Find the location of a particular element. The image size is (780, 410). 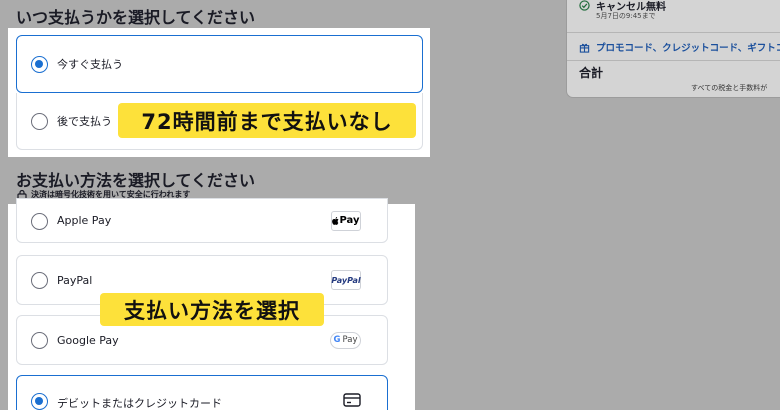

total-label: 合計 is located at coordinates (591, 73).